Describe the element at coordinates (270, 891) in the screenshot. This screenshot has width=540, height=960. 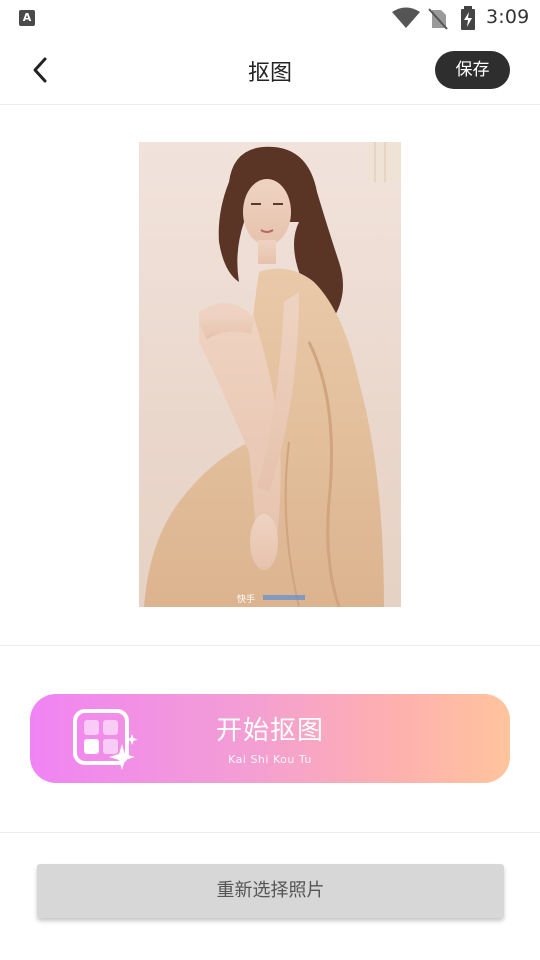
I see `reselect-photo-button: 重新选择照片` at that location.